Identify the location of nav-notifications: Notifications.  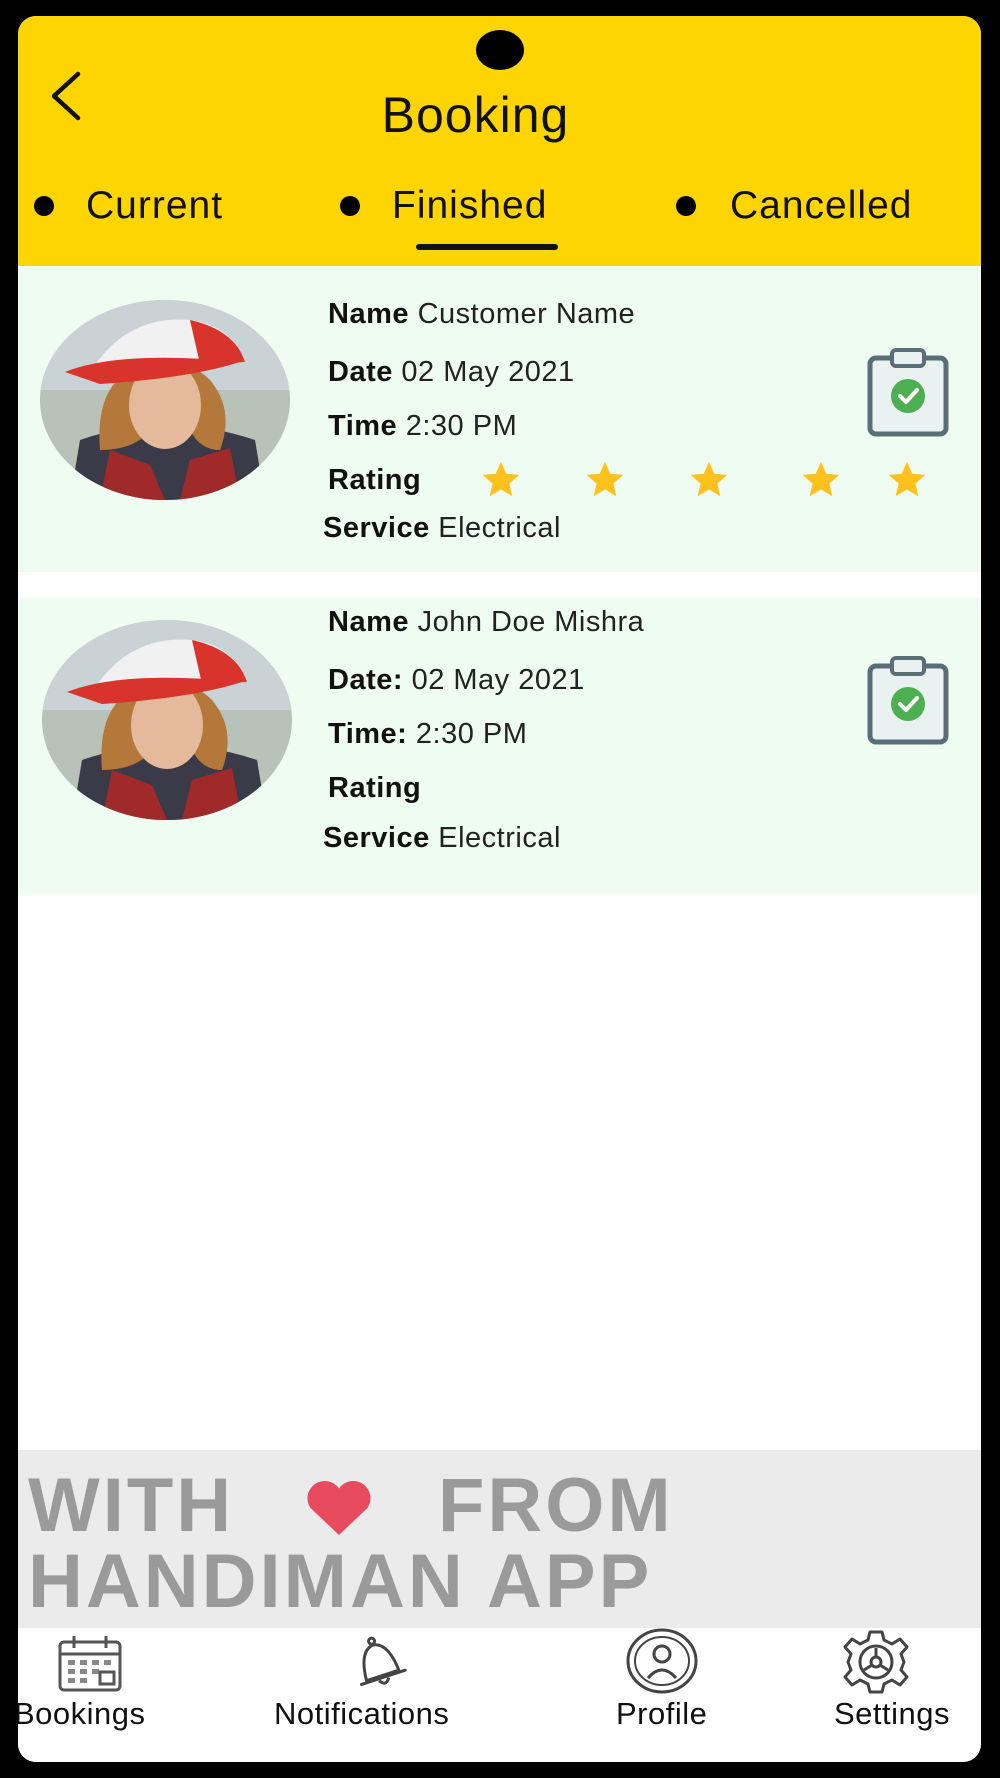
(376, 1695).